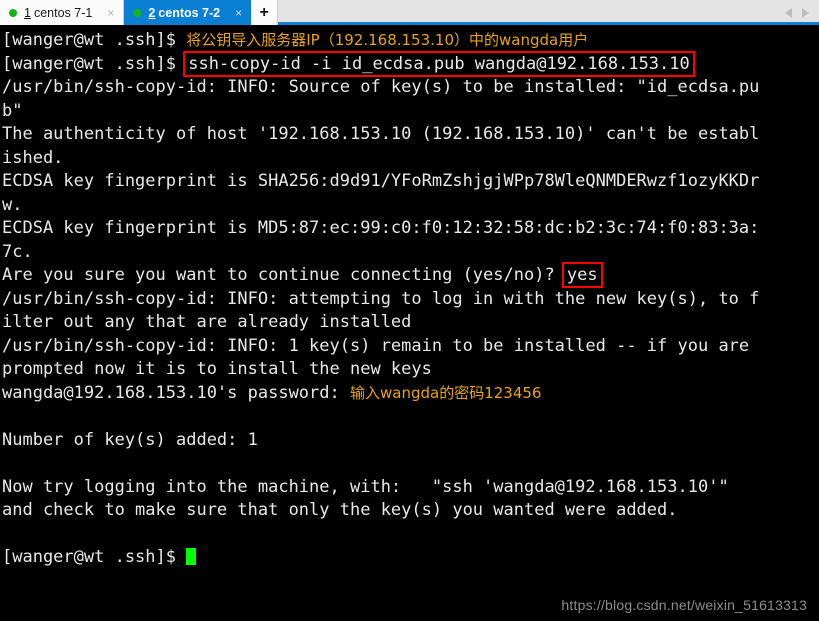 The height and width of the screenshot is (621, 819). What do you see at coordinates (410, 206) in the screenshot?
I see `line-sha256-2: w.` at bounding box center [410, 206].